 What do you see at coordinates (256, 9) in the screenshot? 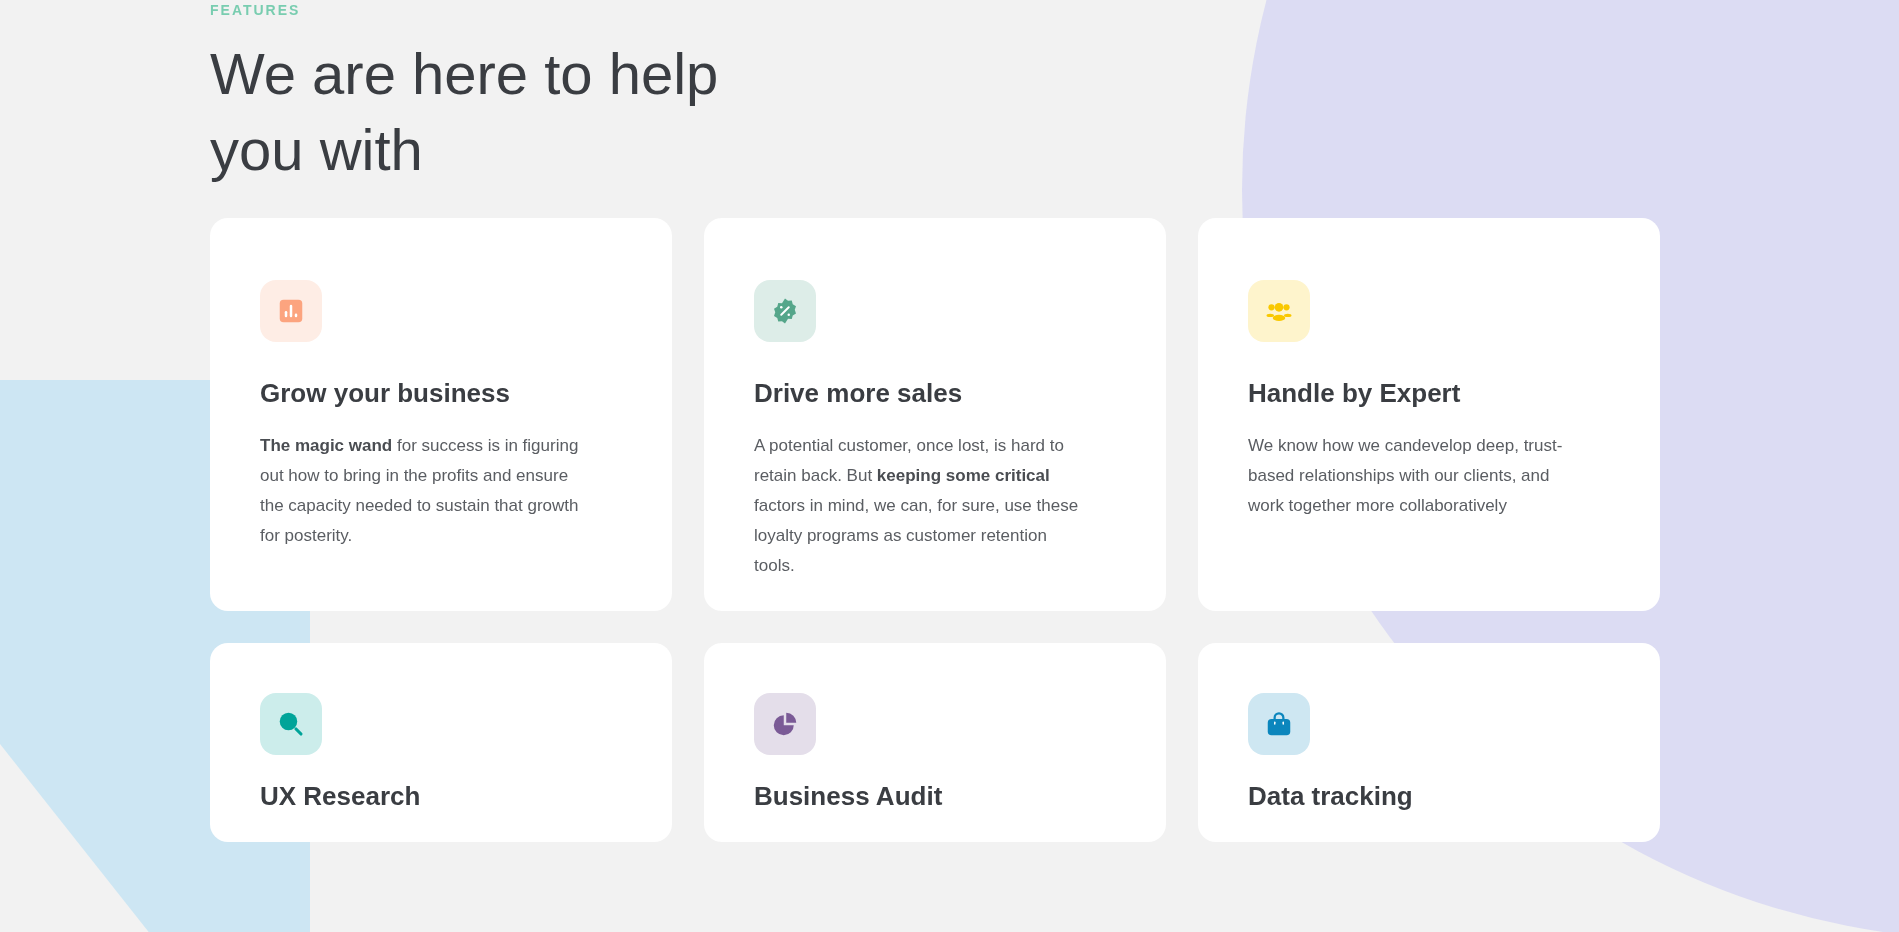
I see `section-label: FEATURES` at bounding box center [256, 9].